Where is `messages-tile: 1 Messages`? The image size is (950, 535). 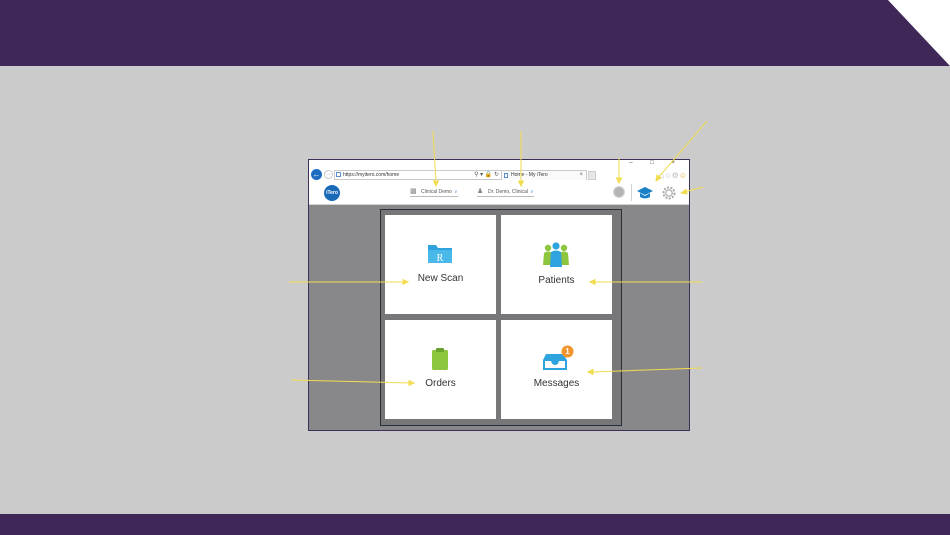 messages-tile: 1 Messages is located at coordinates (556, 369).